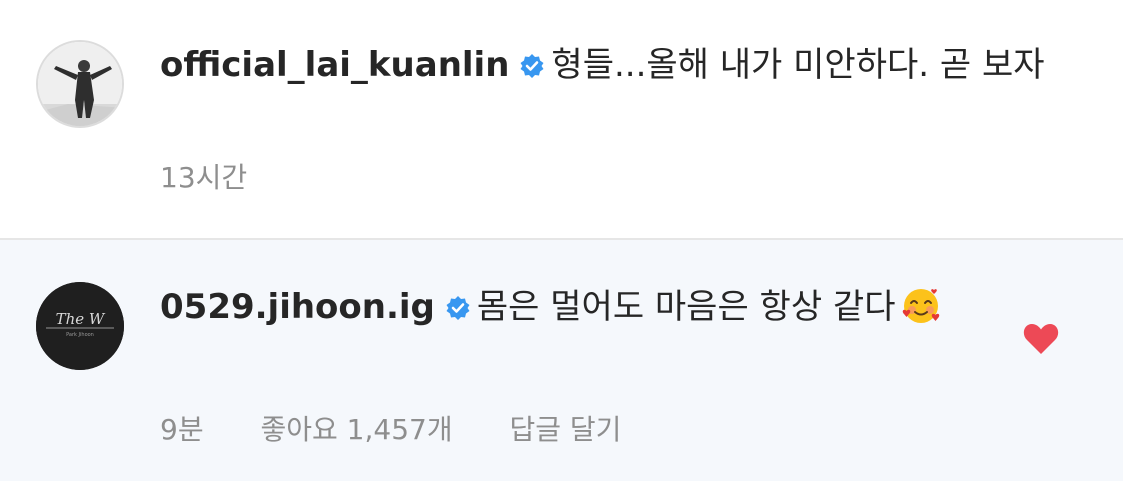 This screenshot has width=1123, height=481. What do you see at coordinates (686, 307) in the screenshot?
I see `comment-body: 몸은 멀어도 마음은 항상 같다` at bounding box center [686, 307].